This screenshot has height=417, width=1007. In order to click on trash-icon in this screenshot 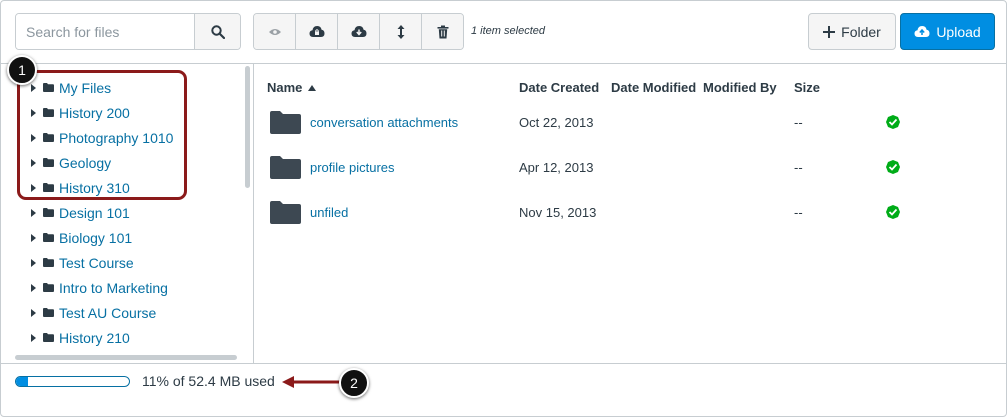, I will do `click(442, 31)`.